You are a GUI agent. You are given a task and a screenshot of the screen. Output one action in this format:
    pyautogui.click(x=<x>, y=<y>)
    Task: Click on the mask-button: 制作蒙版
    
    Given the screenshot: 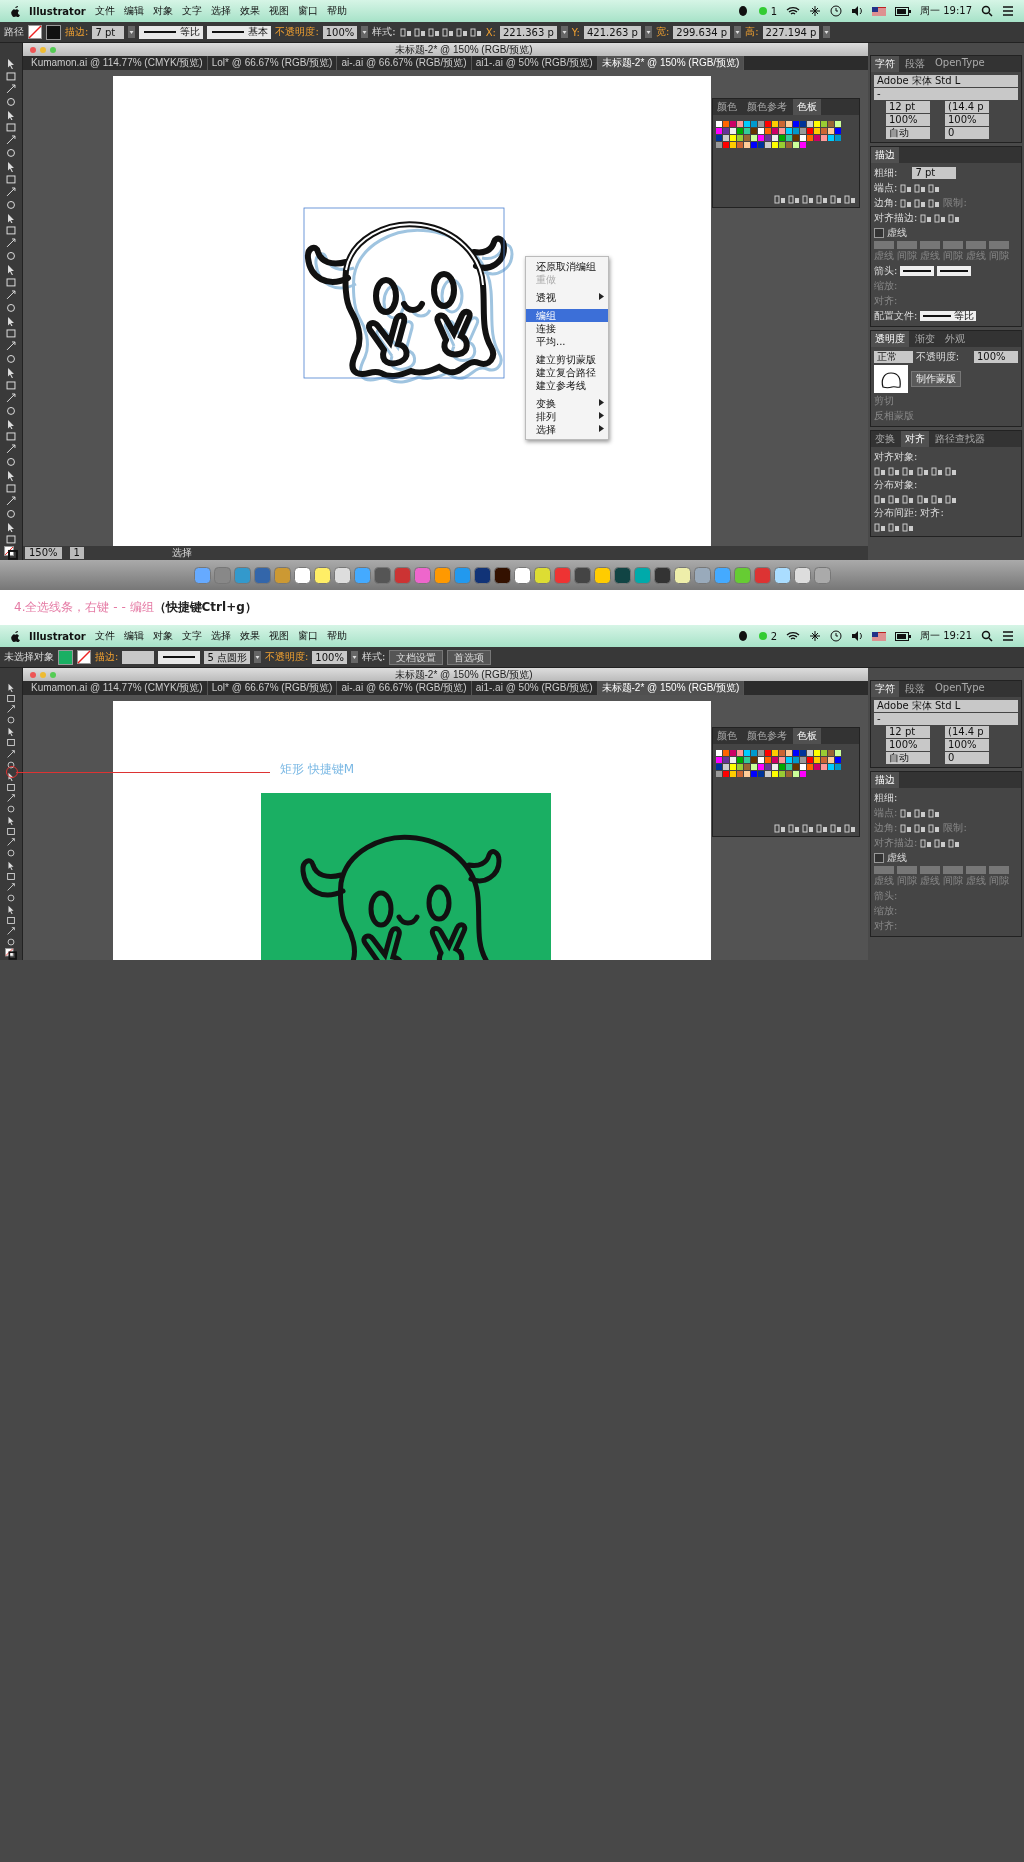 What is the action you would take?
    pyautogui.click(x=936, y=379)
    